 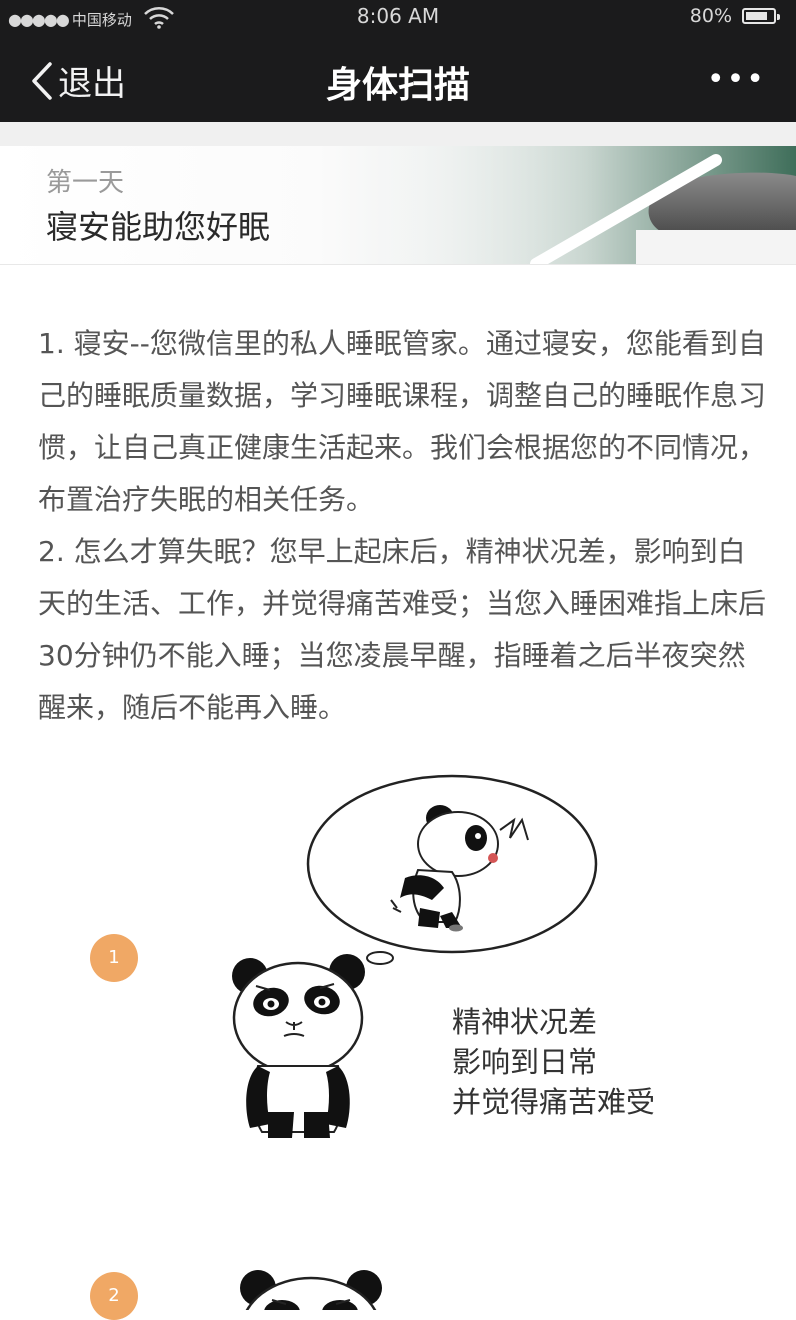 I want to click on caption-line-3: 并觉得痛苦难受, so click(x=554, y=1102).